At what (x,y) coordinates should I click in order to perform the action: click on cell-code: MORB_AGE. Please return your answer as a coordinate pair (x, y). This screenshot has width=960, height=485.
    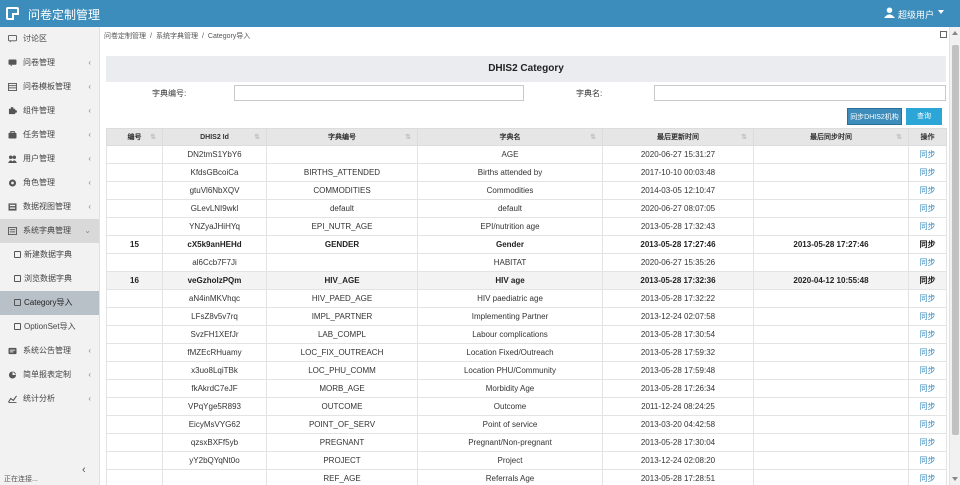
    Looking at the image, I should click on (342, 388).